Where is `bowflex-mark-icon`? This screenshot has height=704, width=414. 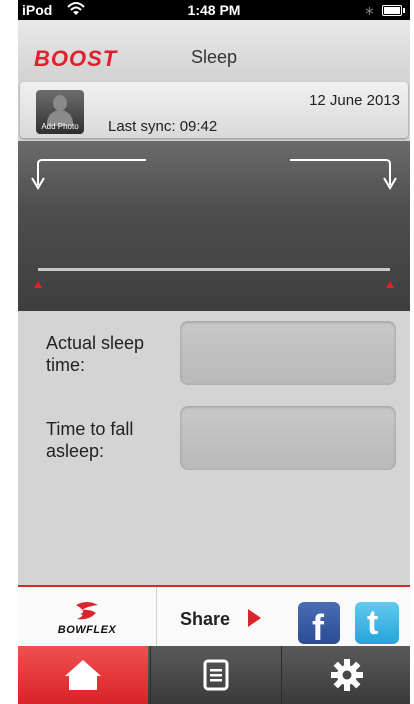
bowflex-mark-icon is located at coordinates (87, 611).